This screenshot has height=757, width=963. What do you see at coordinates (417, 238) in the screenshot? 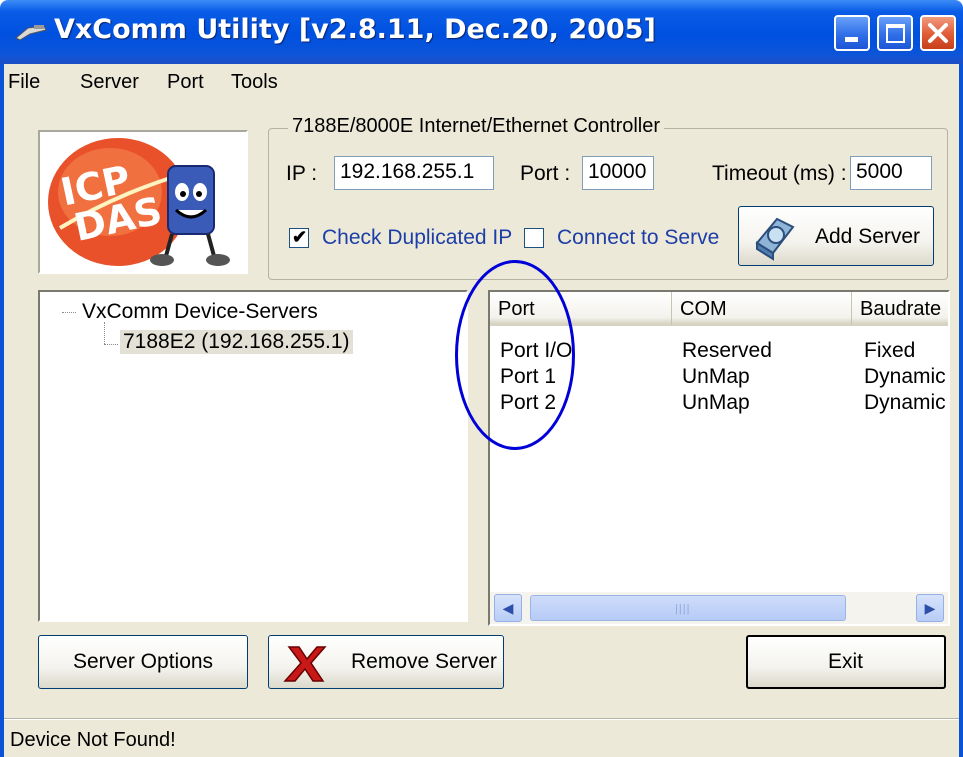
I see `check-duplicated-ip-label: Check Duplicated IP` at bounding box center [417, 238].